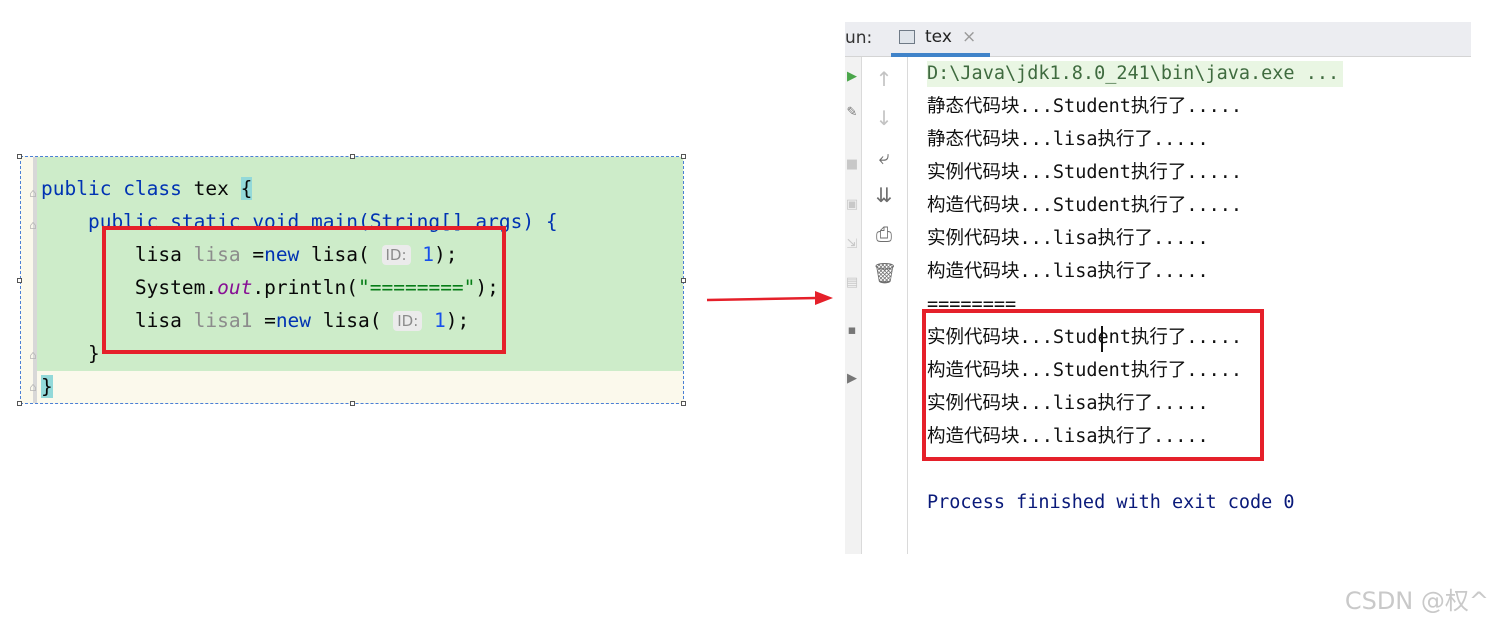 This screenshot has width=1497, height=626. Describe the element at coordinates (852, 331) in the screenshot. I see `pin-icon: ▪` at that location.